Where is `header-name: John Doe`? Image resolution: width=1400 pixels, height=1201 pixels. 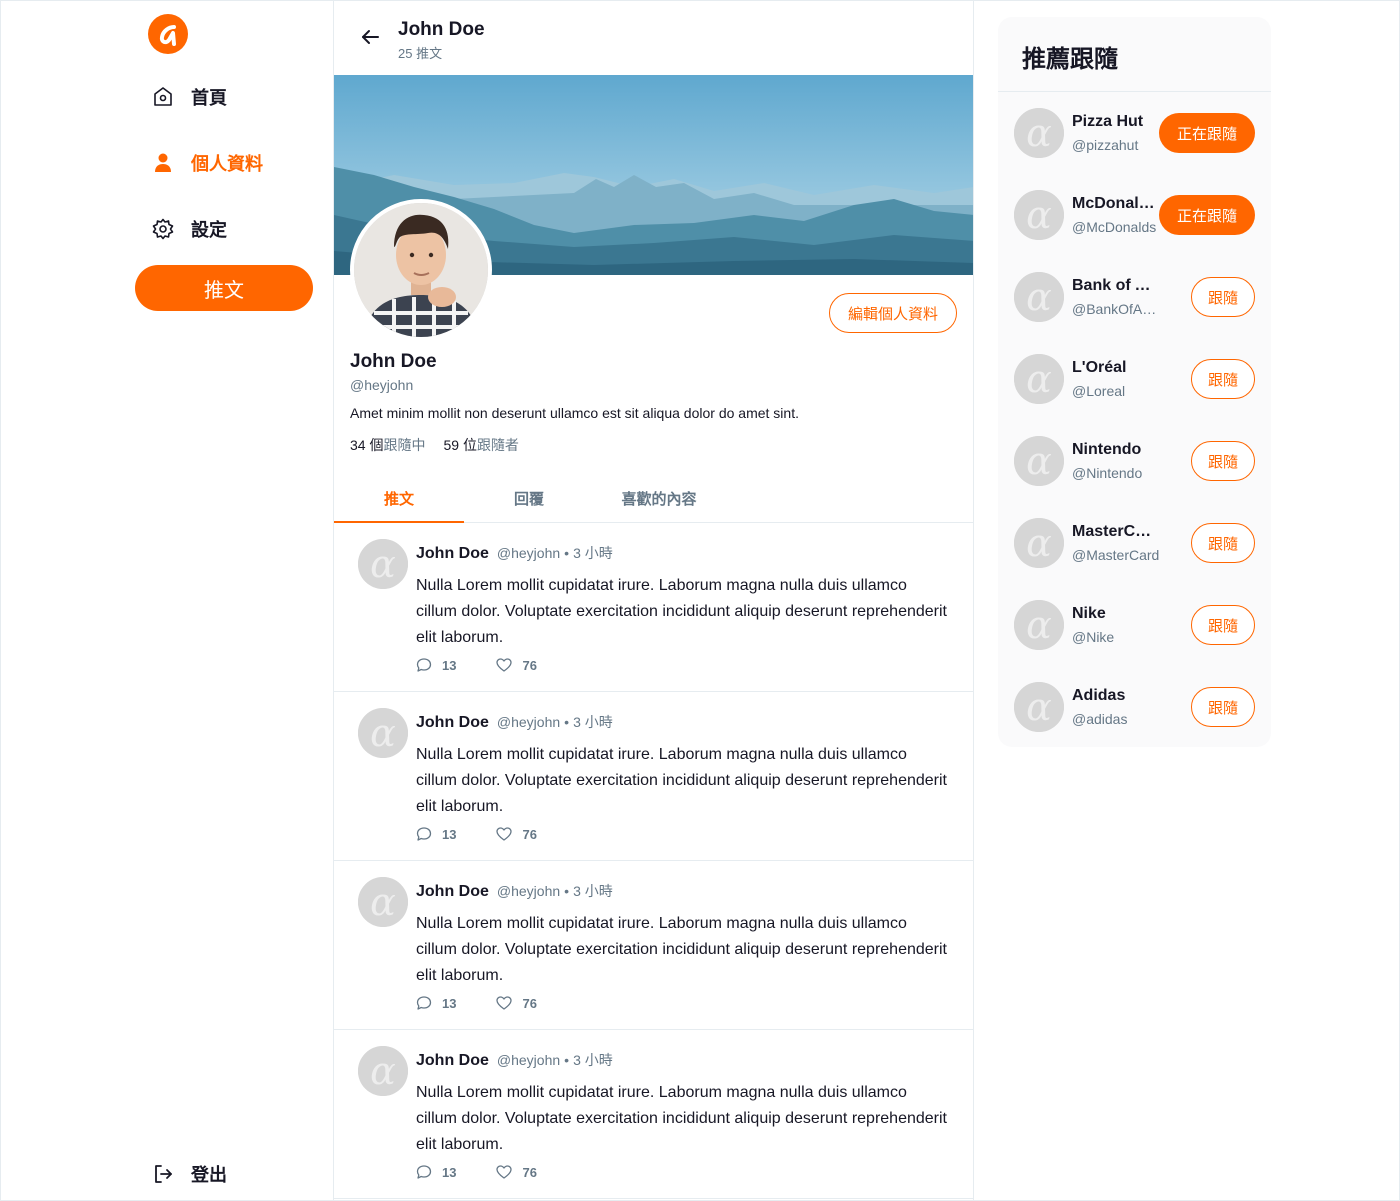
header-name: John Doe is located at coordinates (441, 29).